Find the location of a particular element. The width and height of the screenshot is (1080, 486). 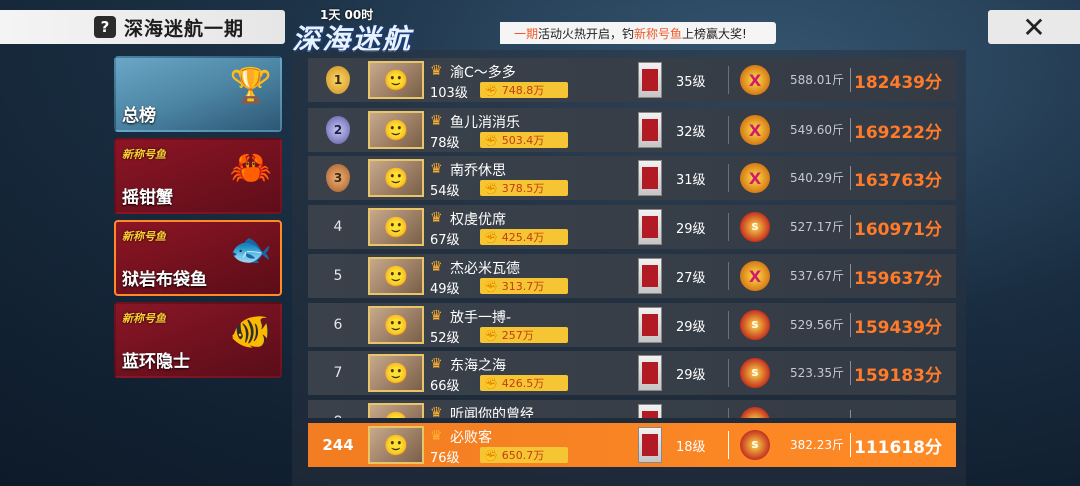

close-button: ✕ is located at coordinates (1034, 27).